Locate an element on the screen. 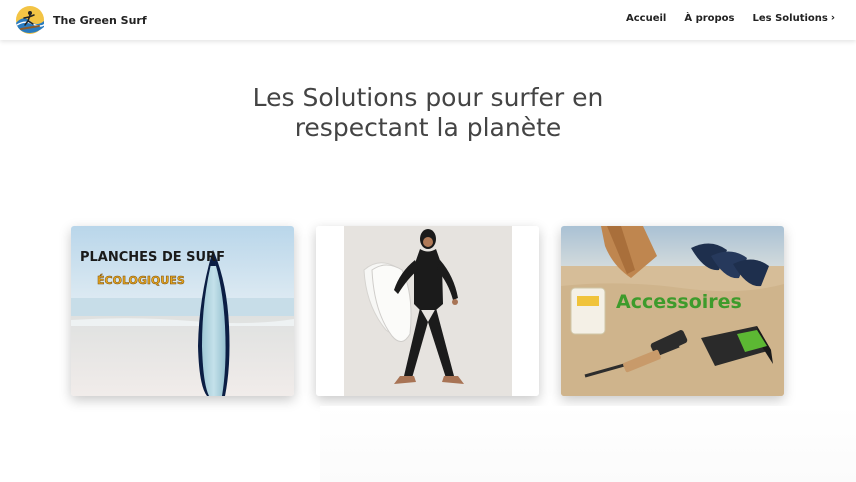 This screenshot has height=482, width=856. surfer-logo-icon is located at coordinates (30, 20).